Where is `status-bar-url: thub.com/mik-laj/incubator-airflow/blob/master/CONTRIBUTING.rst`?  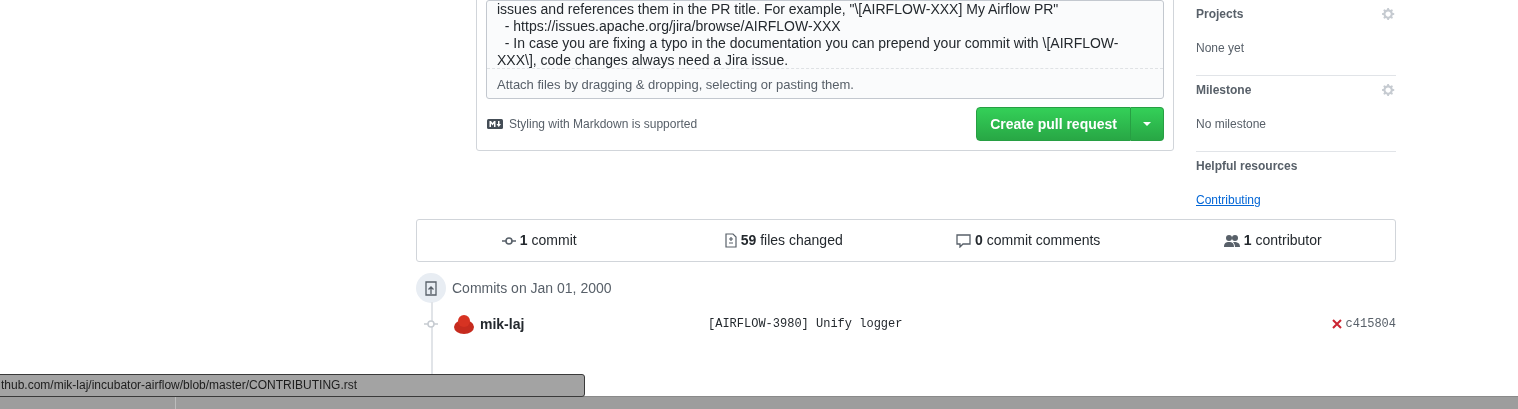 status-bar-url: thub.com/mik-laj/incubator-airflow/blob/master/CONTRIBUTING.rst is located at coordinates (292, 385).